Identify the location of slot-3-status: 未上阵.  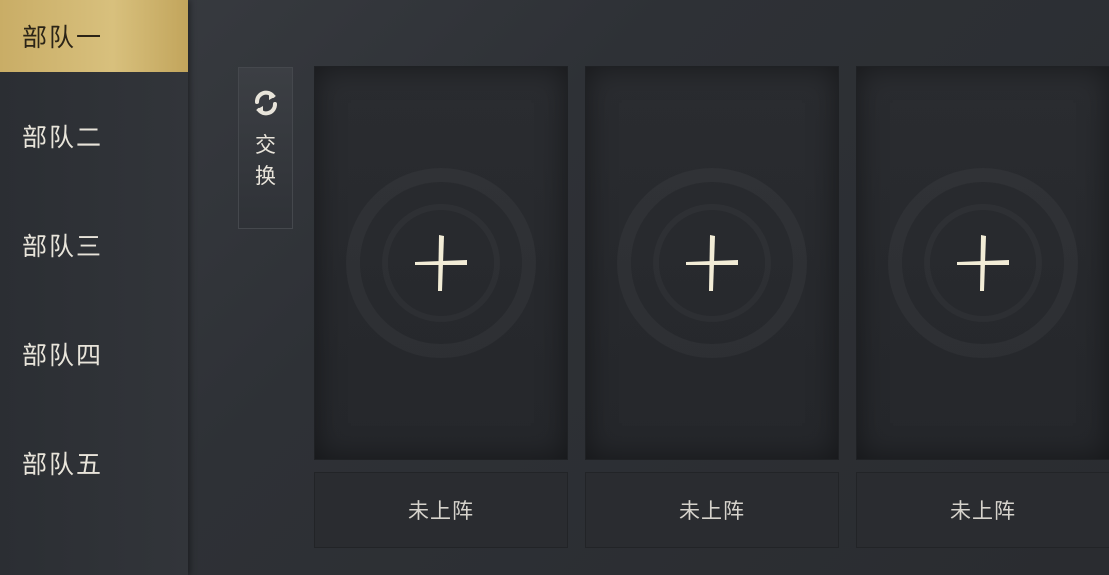
(982, 510).